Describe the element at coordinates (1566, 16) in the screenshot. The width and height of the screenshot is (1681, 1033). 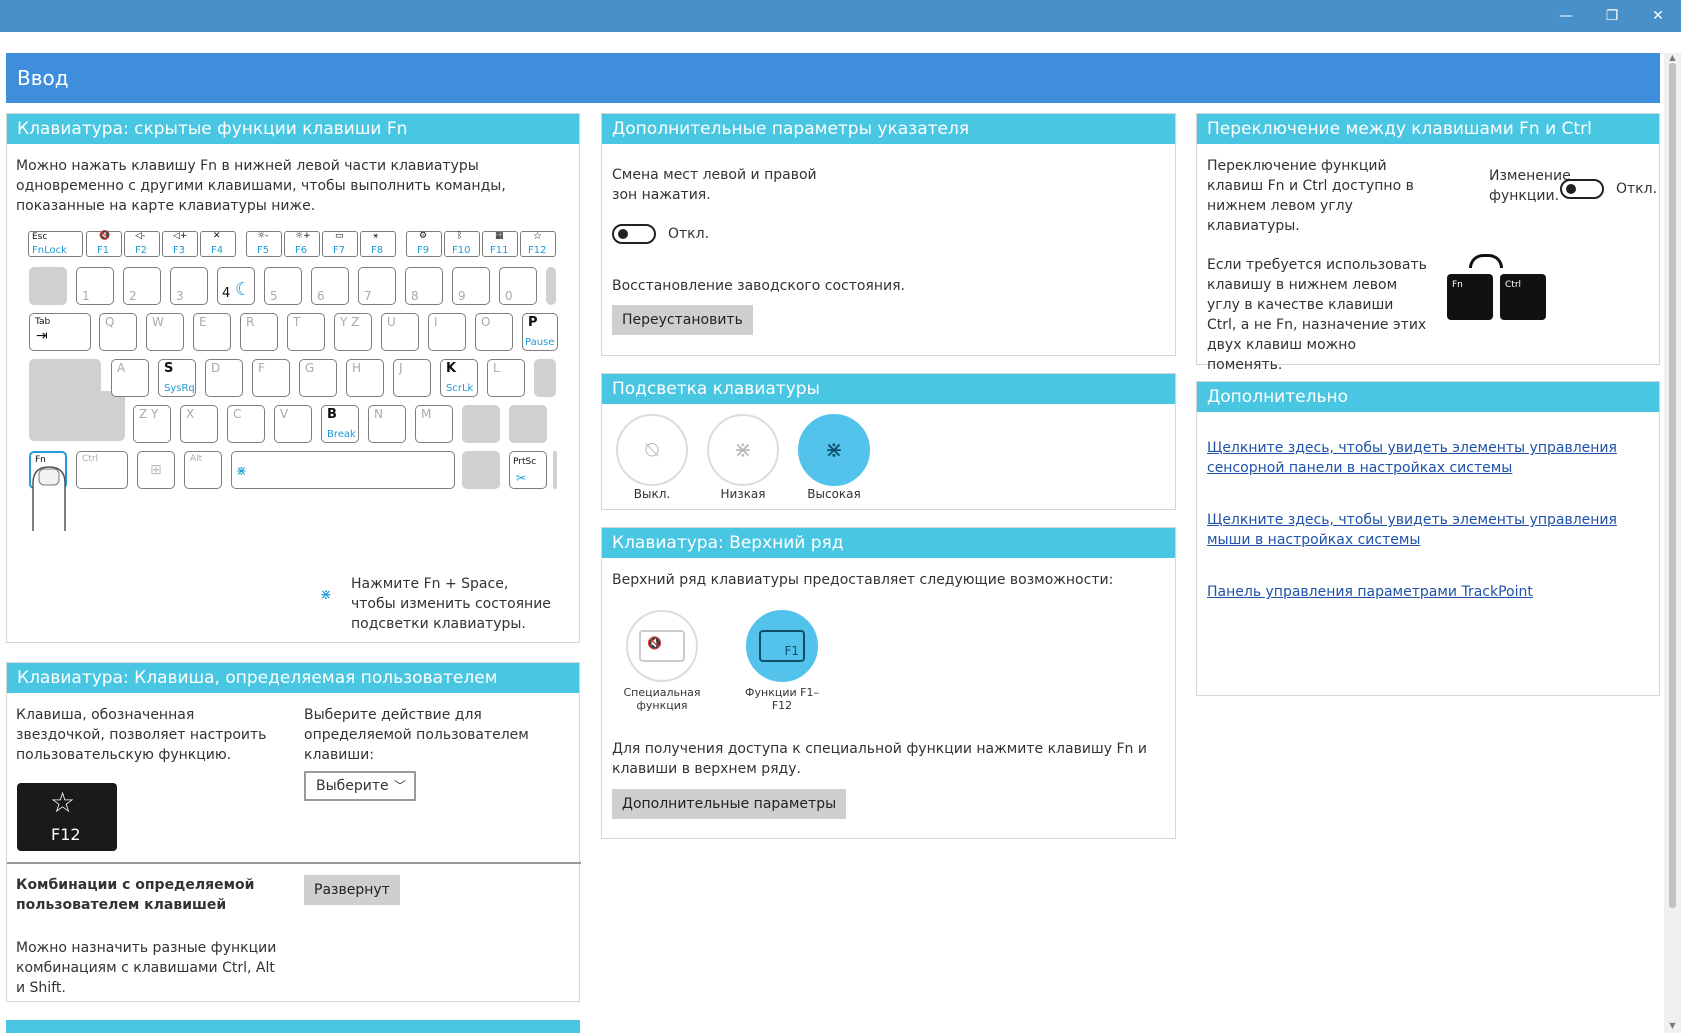
I see `minimize-button: —` at that location.